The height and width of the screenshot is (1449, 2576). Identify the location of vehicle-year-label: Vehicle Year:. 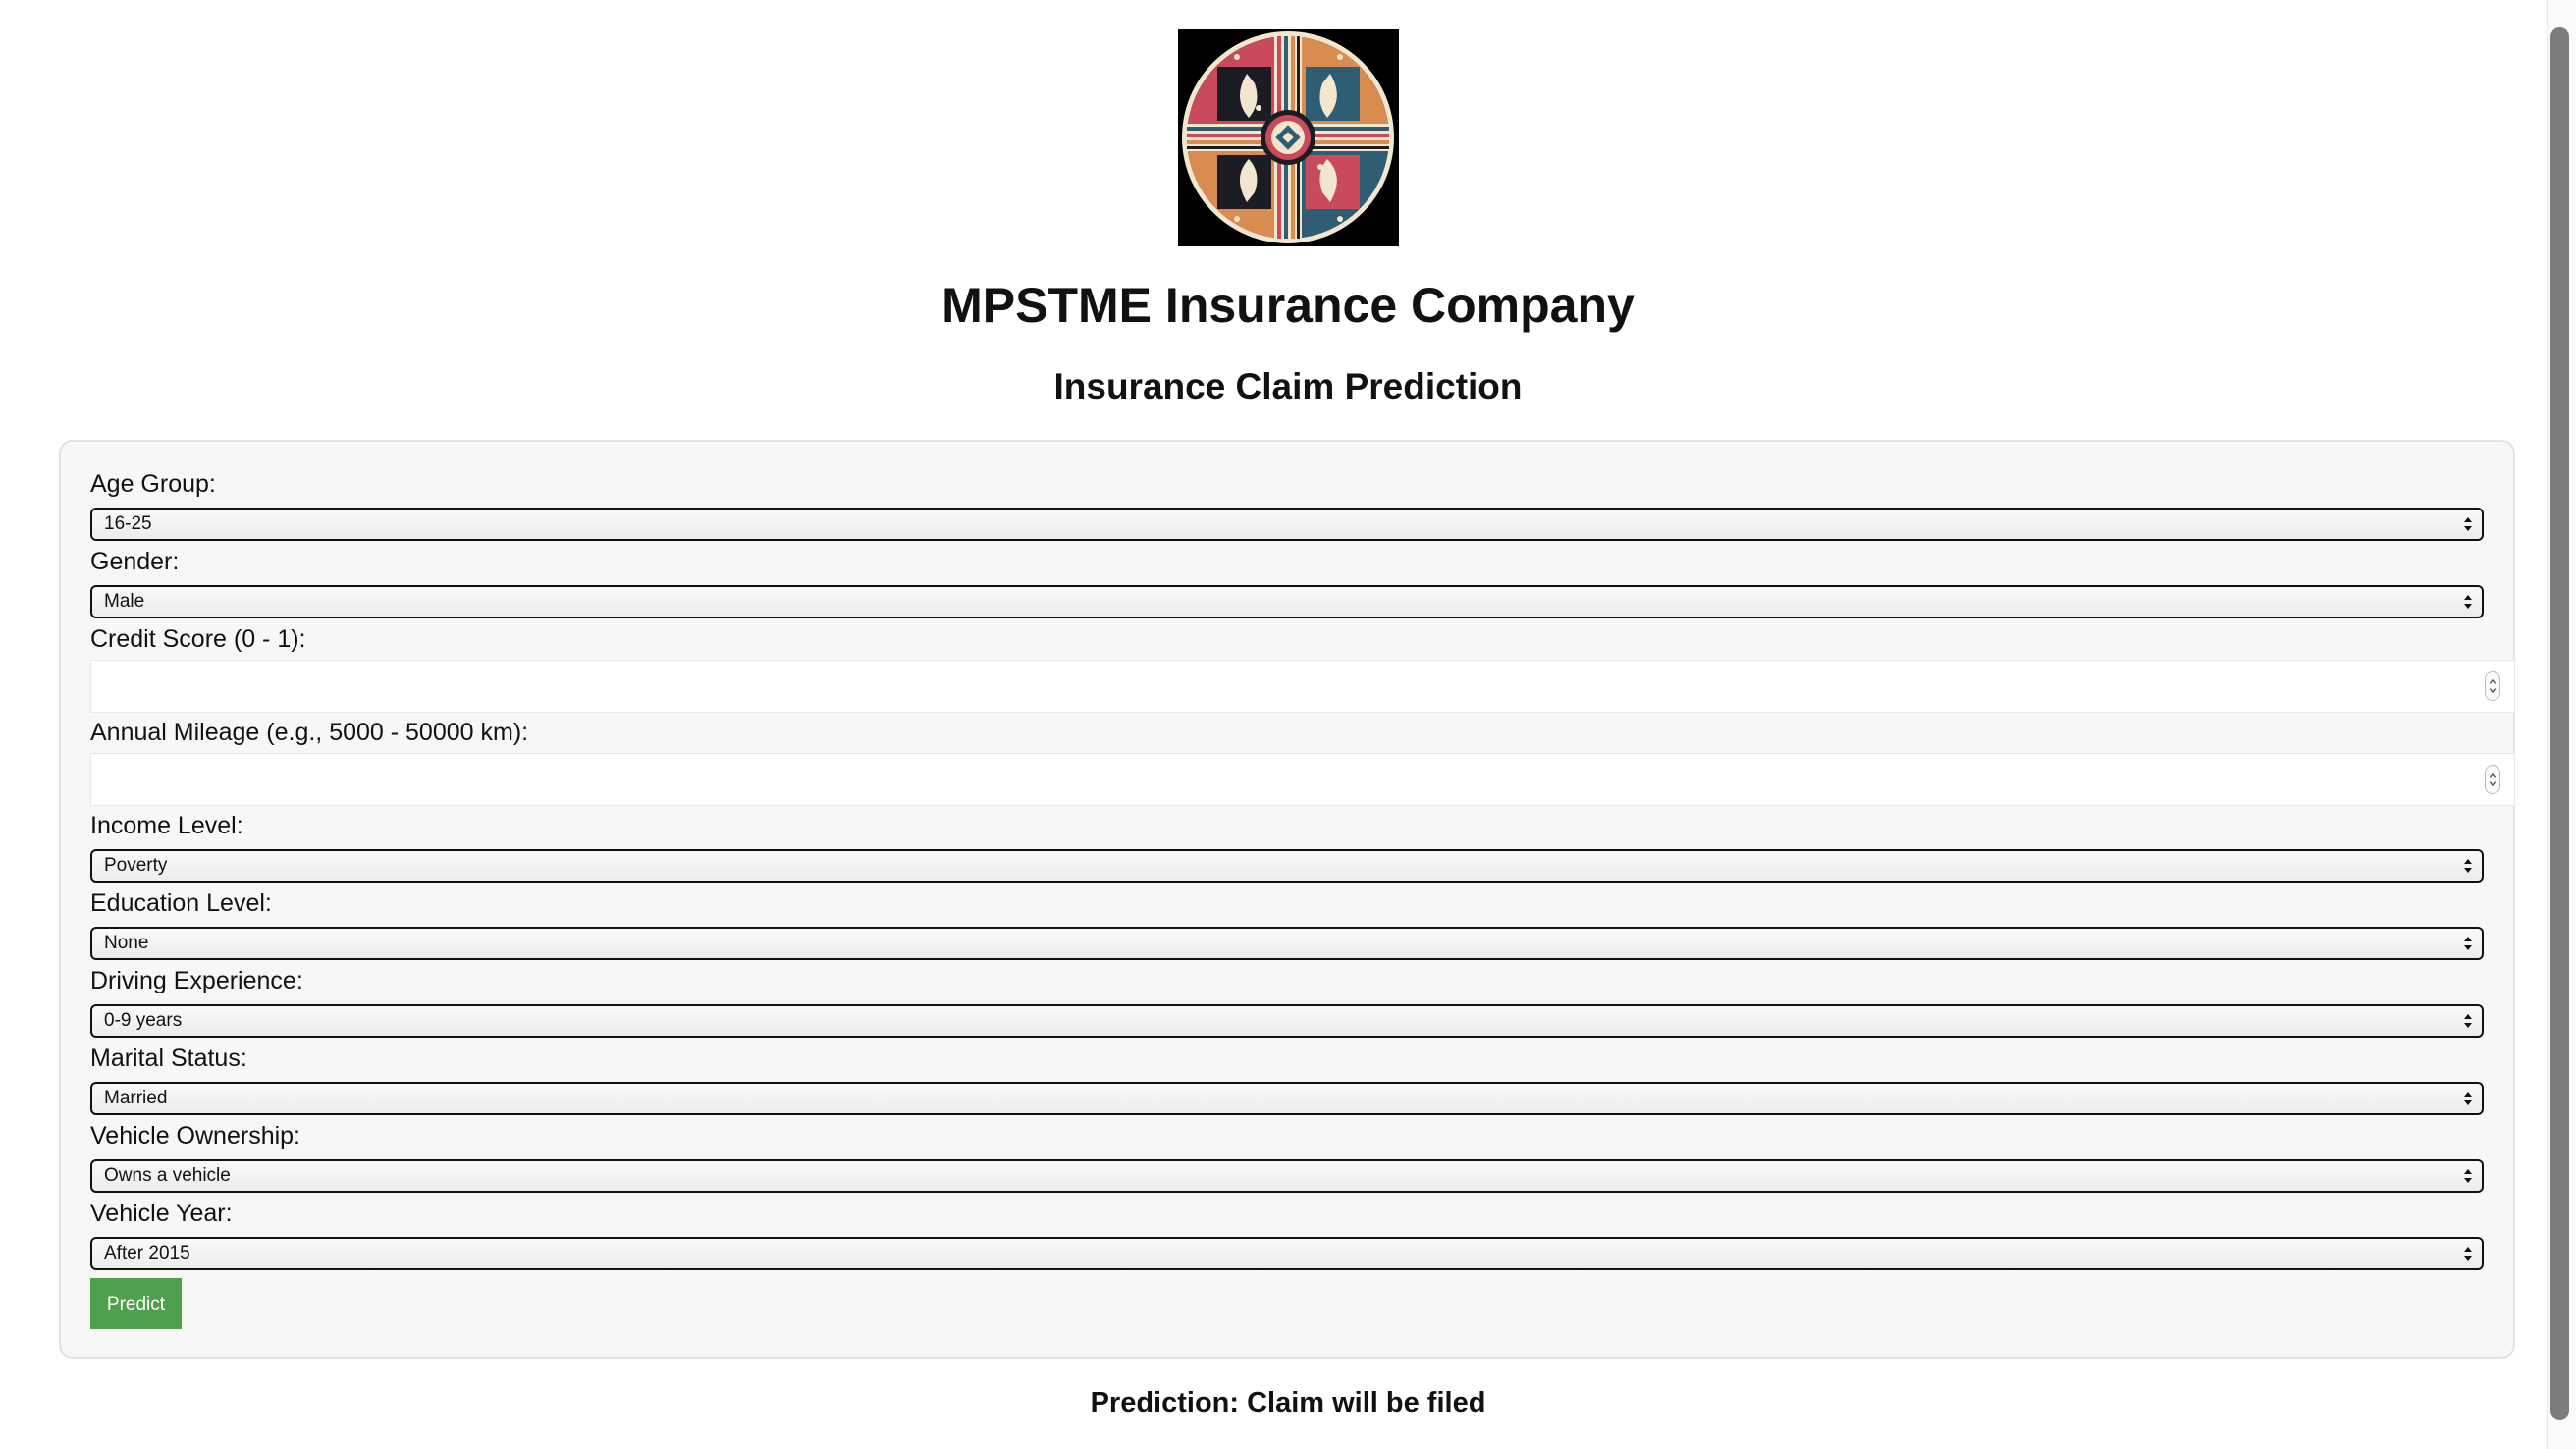
(161, 1213).